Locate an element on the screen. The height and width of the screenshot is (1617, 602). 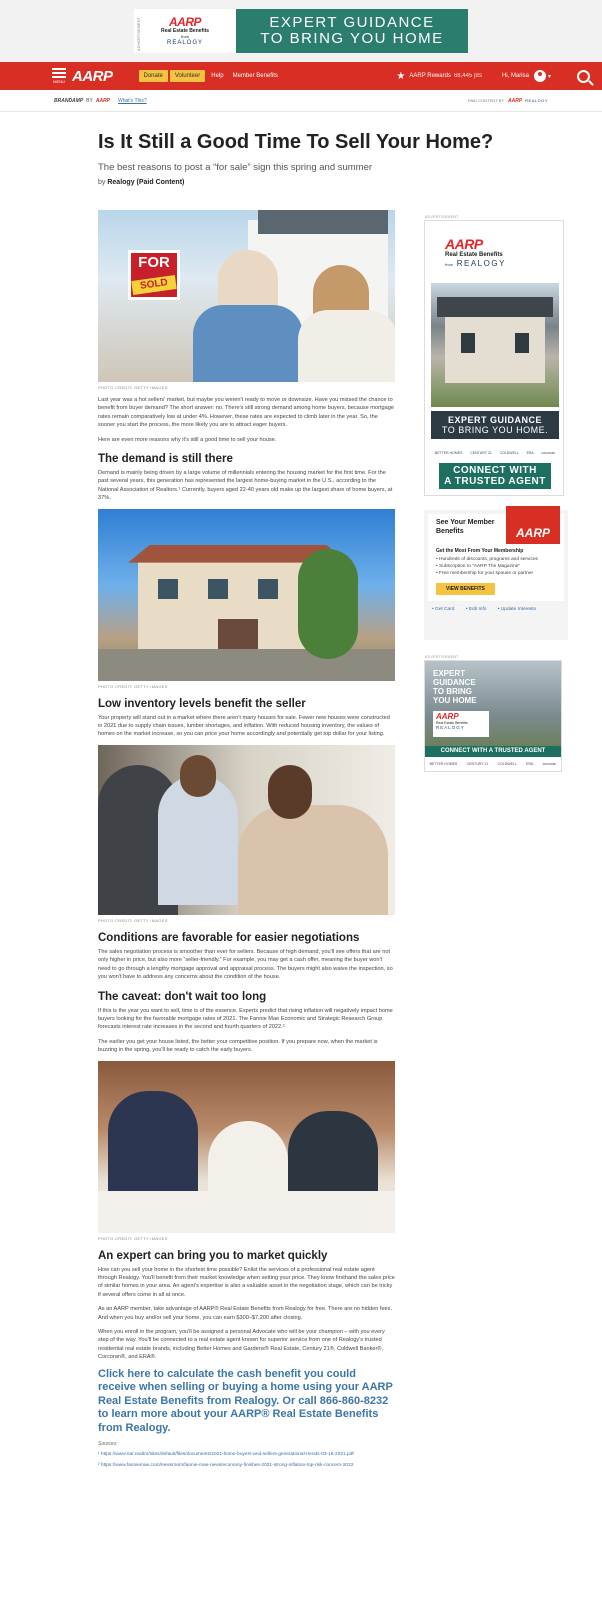
membership-card: AARP is located at coordinates (533, 525).